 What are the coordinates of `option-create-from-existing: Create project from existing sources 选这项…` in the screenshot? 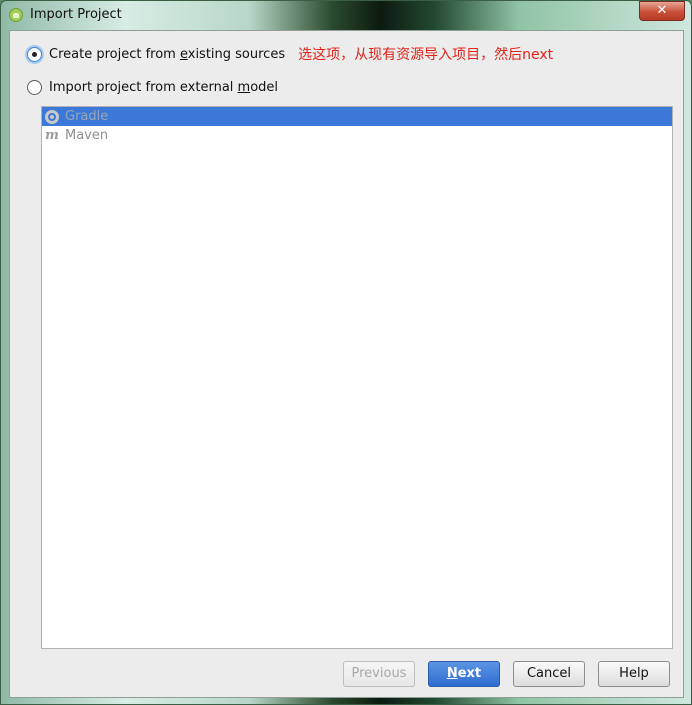 It's located at (290, 54).